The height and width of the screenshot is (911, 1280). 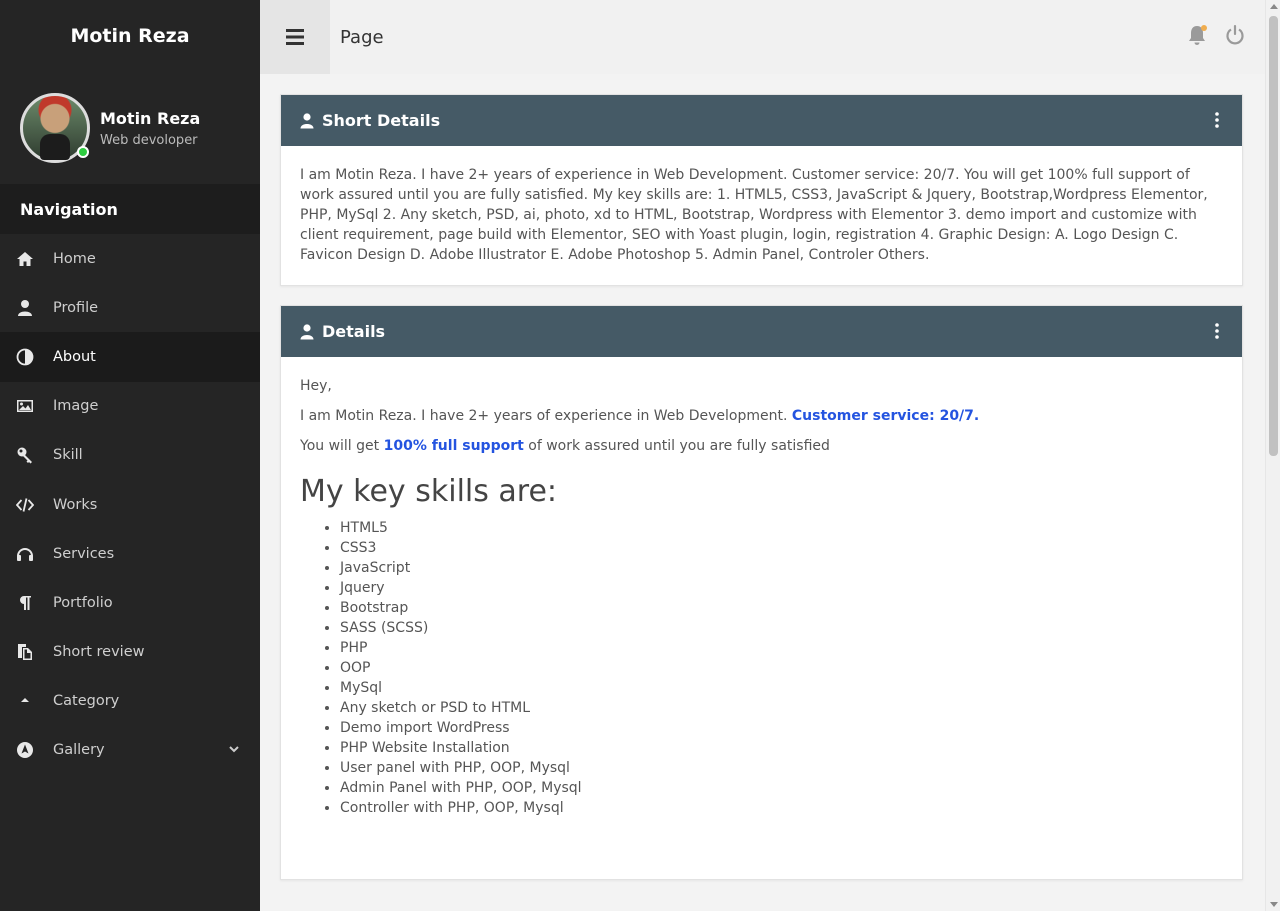 What do you see at coordinates (25, 259) in the screenshot?
I see `home-icon` at bounding box center [25, 259].